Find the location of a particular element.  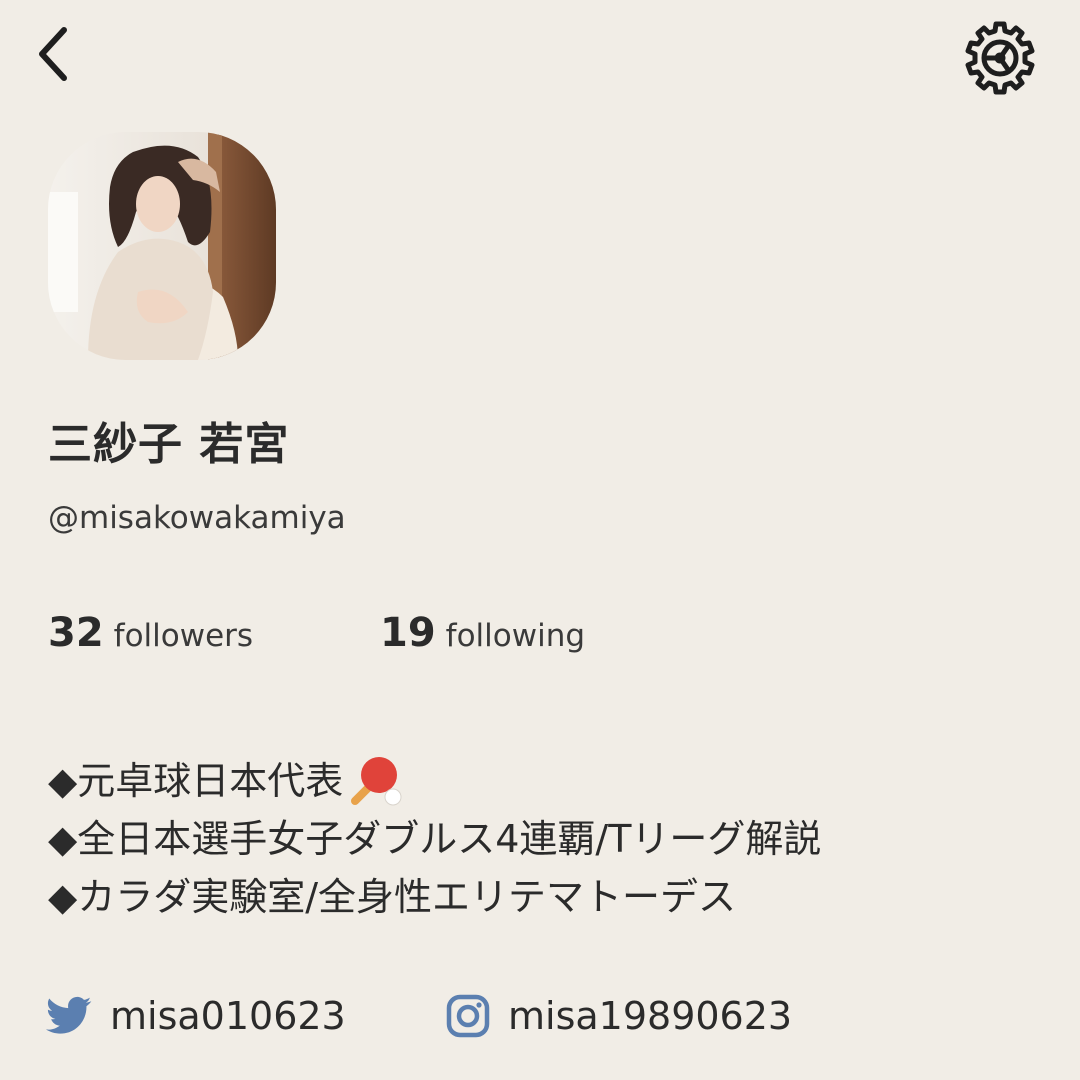

avatar is located at coordinates (162, 246).